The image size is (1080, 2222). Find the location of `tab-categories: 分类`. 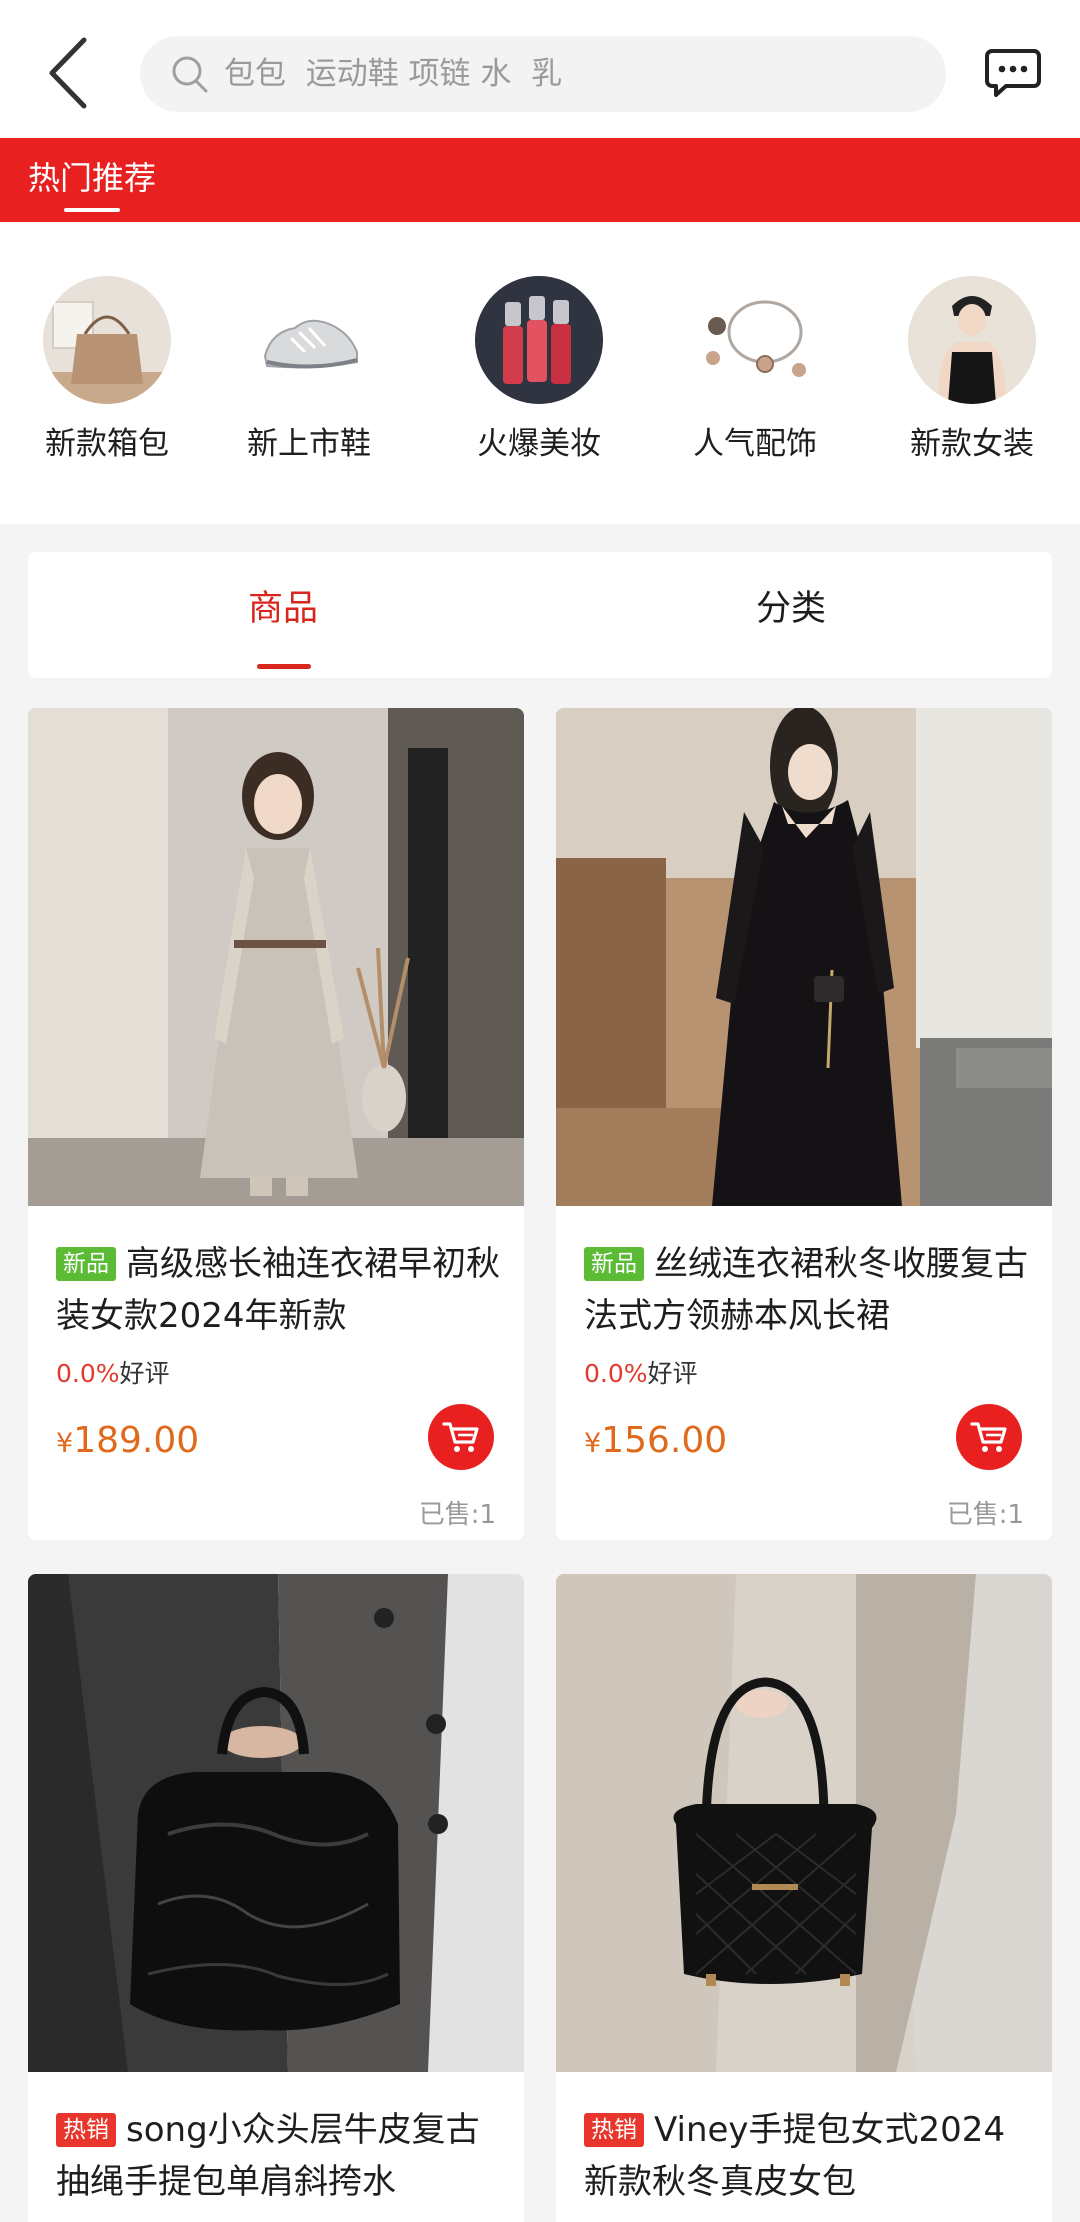

tab-categories: 分类 is located at coordinates (791, 605).